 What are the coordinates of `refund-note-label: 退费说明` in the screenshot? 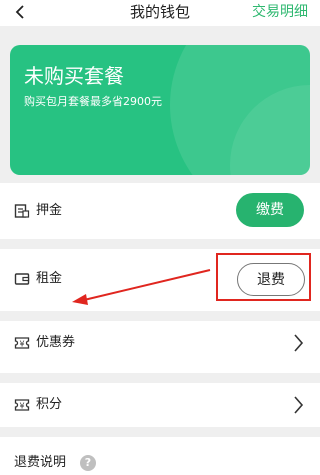 It's located at (40, 462).